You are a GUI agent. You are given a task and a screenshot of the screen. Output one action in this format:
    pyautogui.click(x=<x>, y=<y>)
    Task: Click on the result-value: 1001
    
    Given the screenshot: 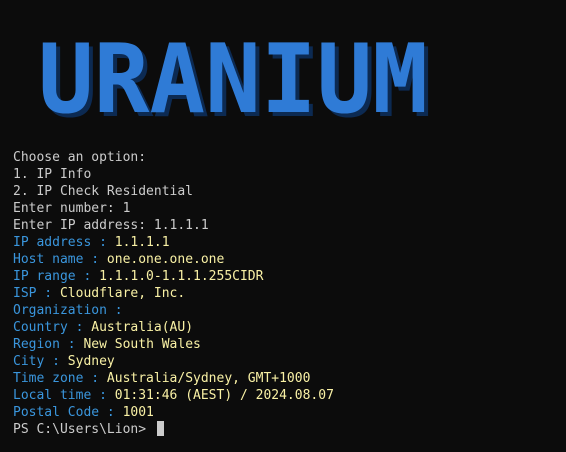 What is the action you would take?
    pyautogui.click(x=138, y=412)
    